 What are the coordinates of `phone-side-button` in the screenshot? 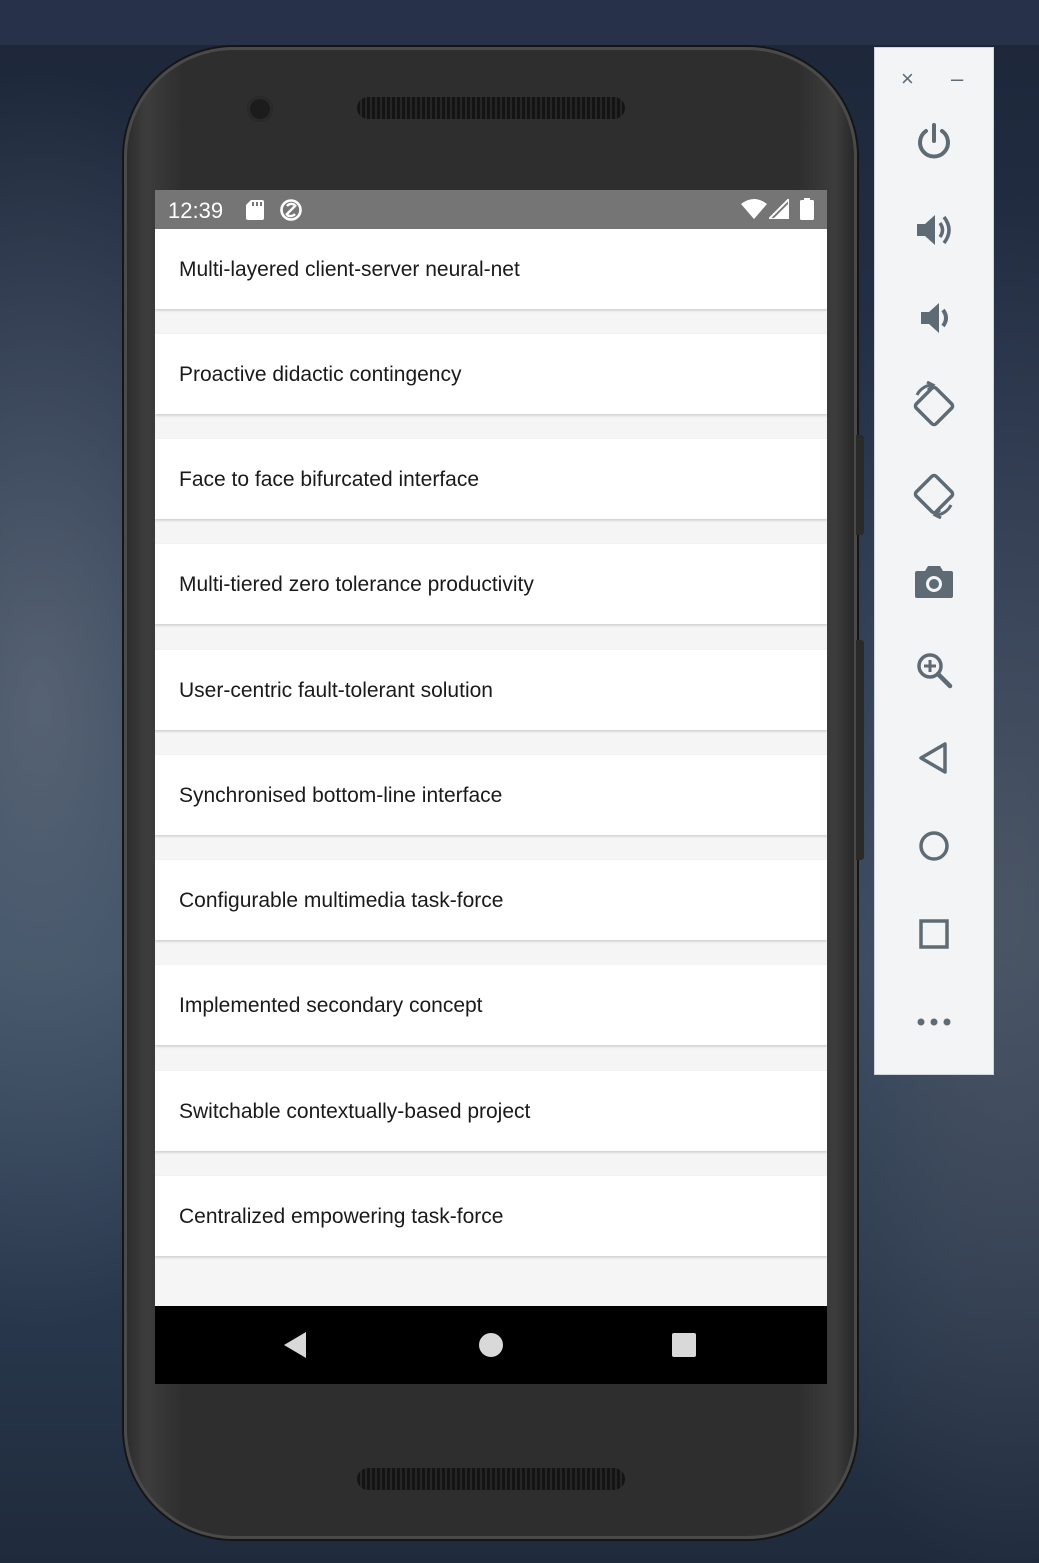 It's located at (860, 485).